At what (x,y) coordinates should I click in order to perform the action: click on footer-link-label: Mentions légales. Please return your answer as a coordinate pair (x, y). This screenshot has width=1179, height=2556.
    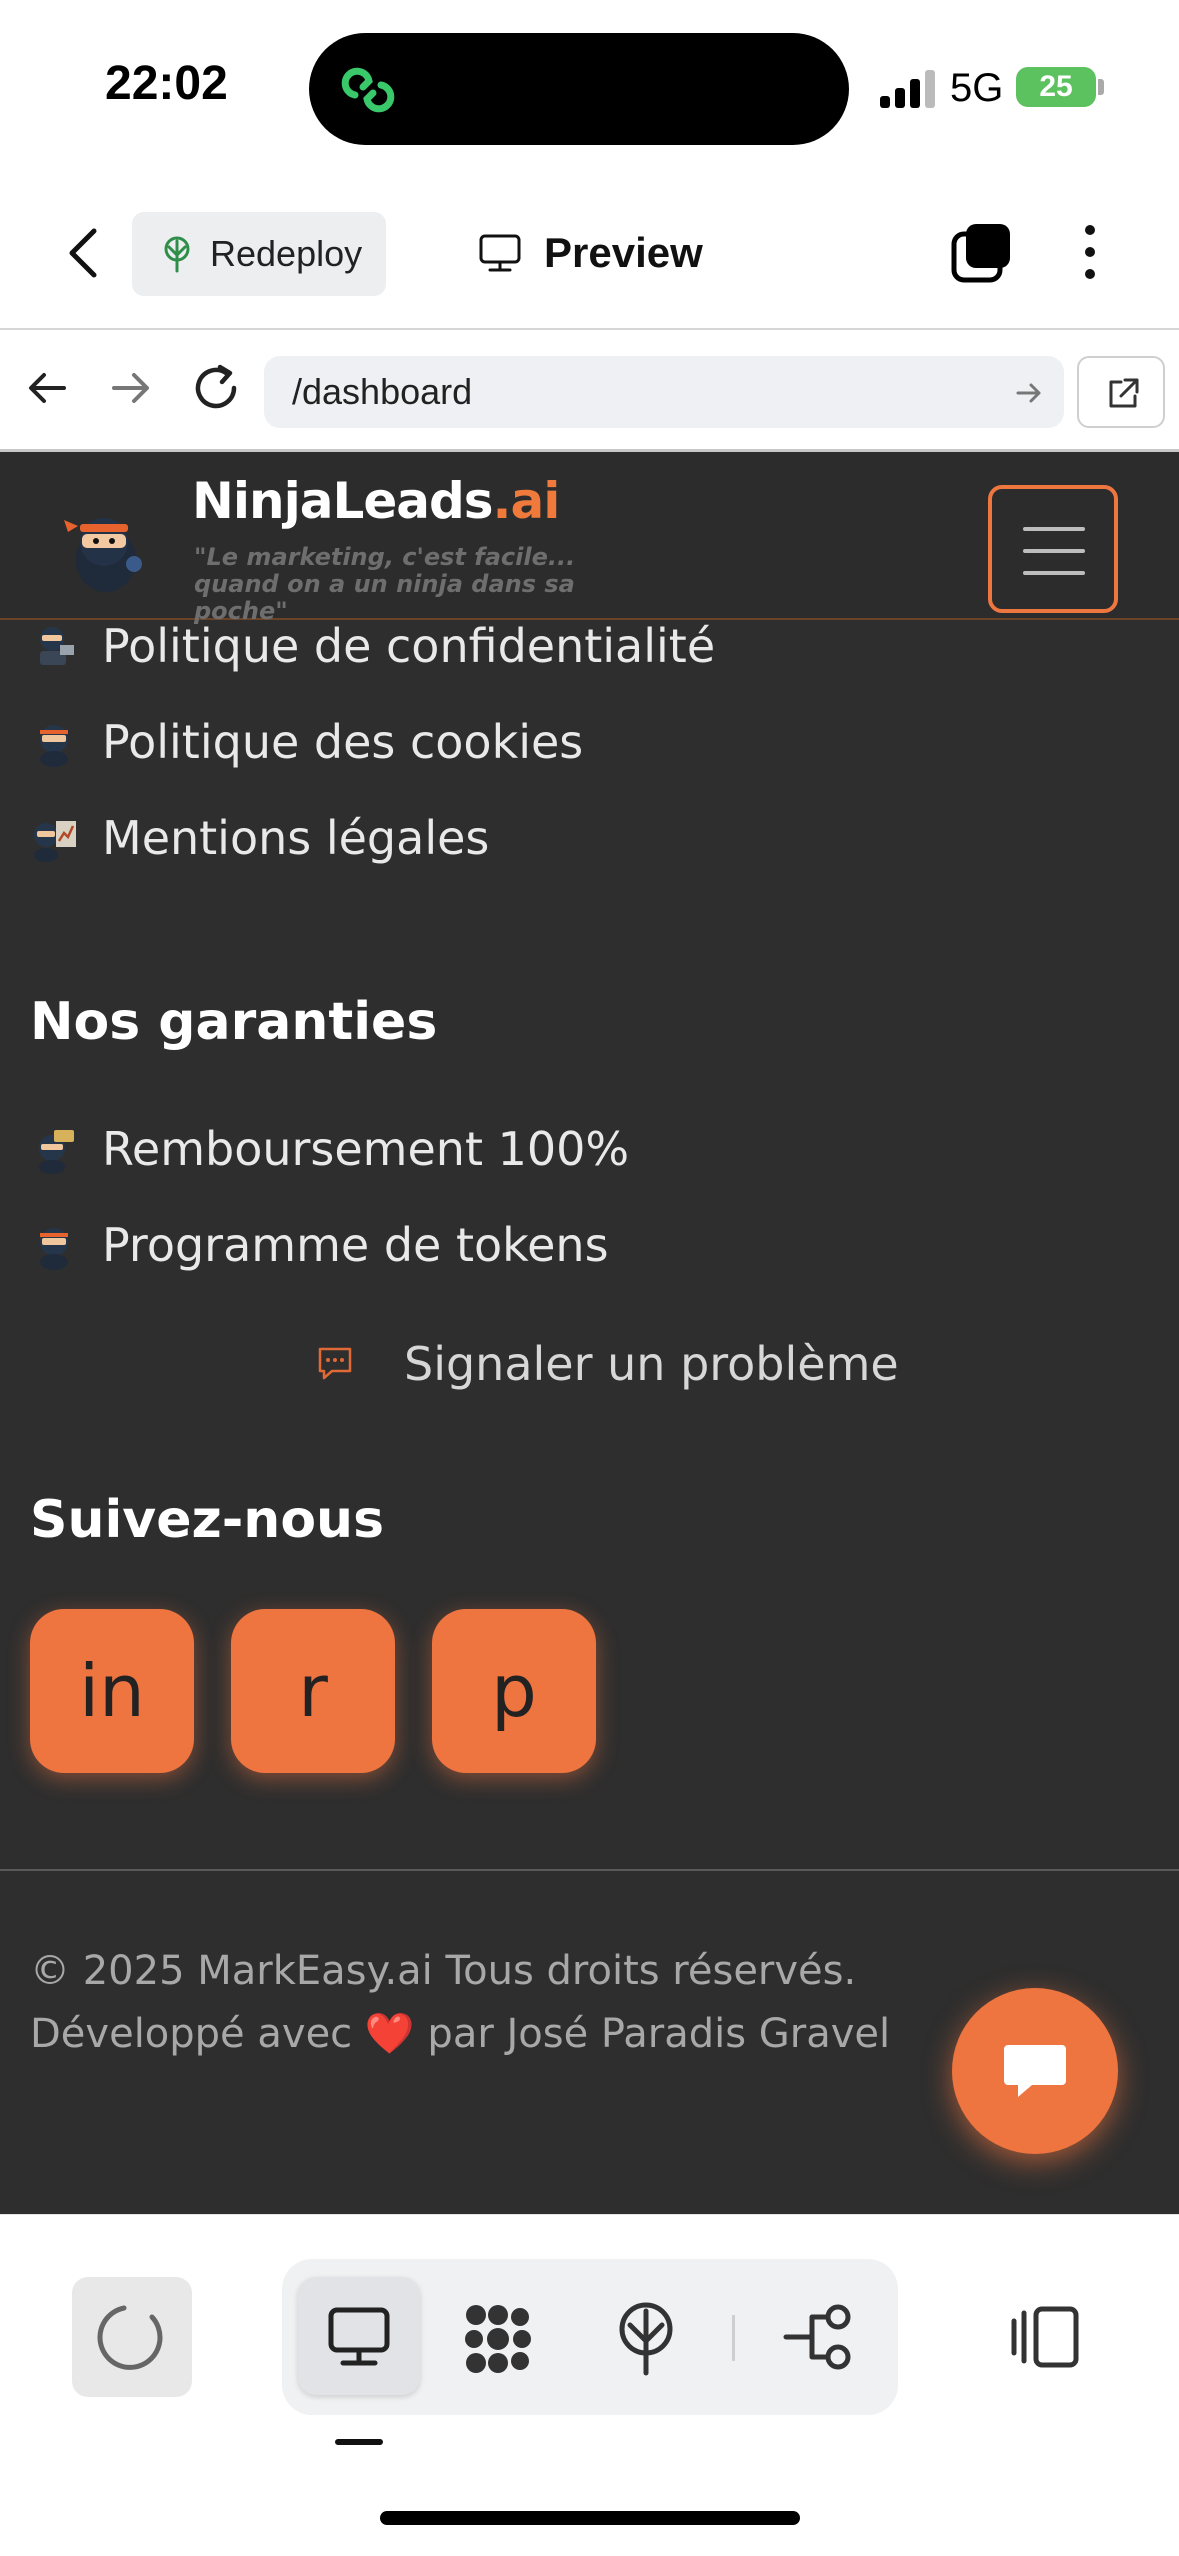
    Looking at the image, I should click on (296, 838).